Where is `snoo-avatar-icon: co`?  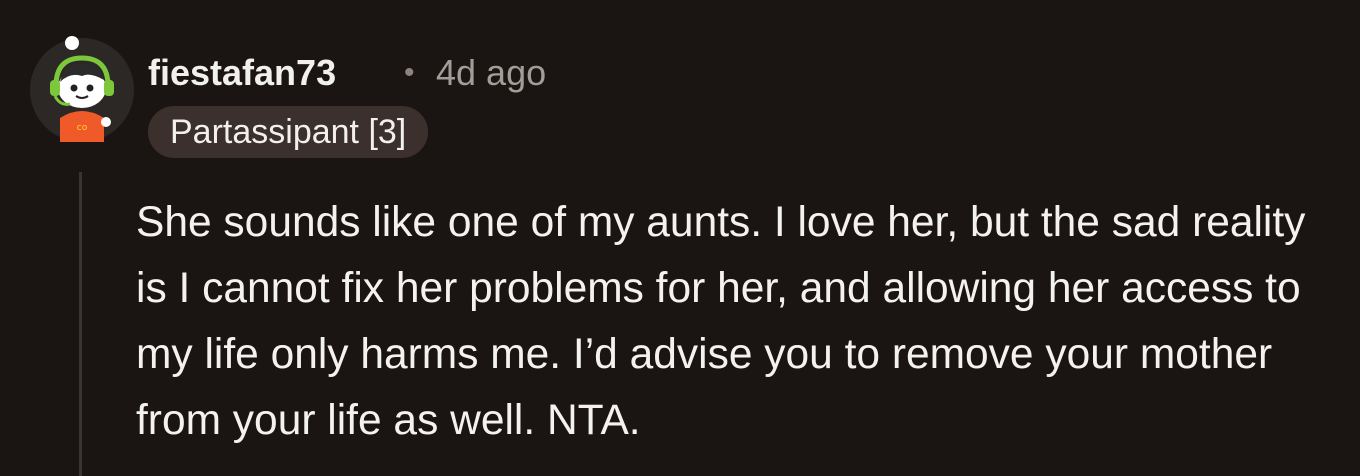 snoo-avatar-icon: co is located at coordinates (82, 90).